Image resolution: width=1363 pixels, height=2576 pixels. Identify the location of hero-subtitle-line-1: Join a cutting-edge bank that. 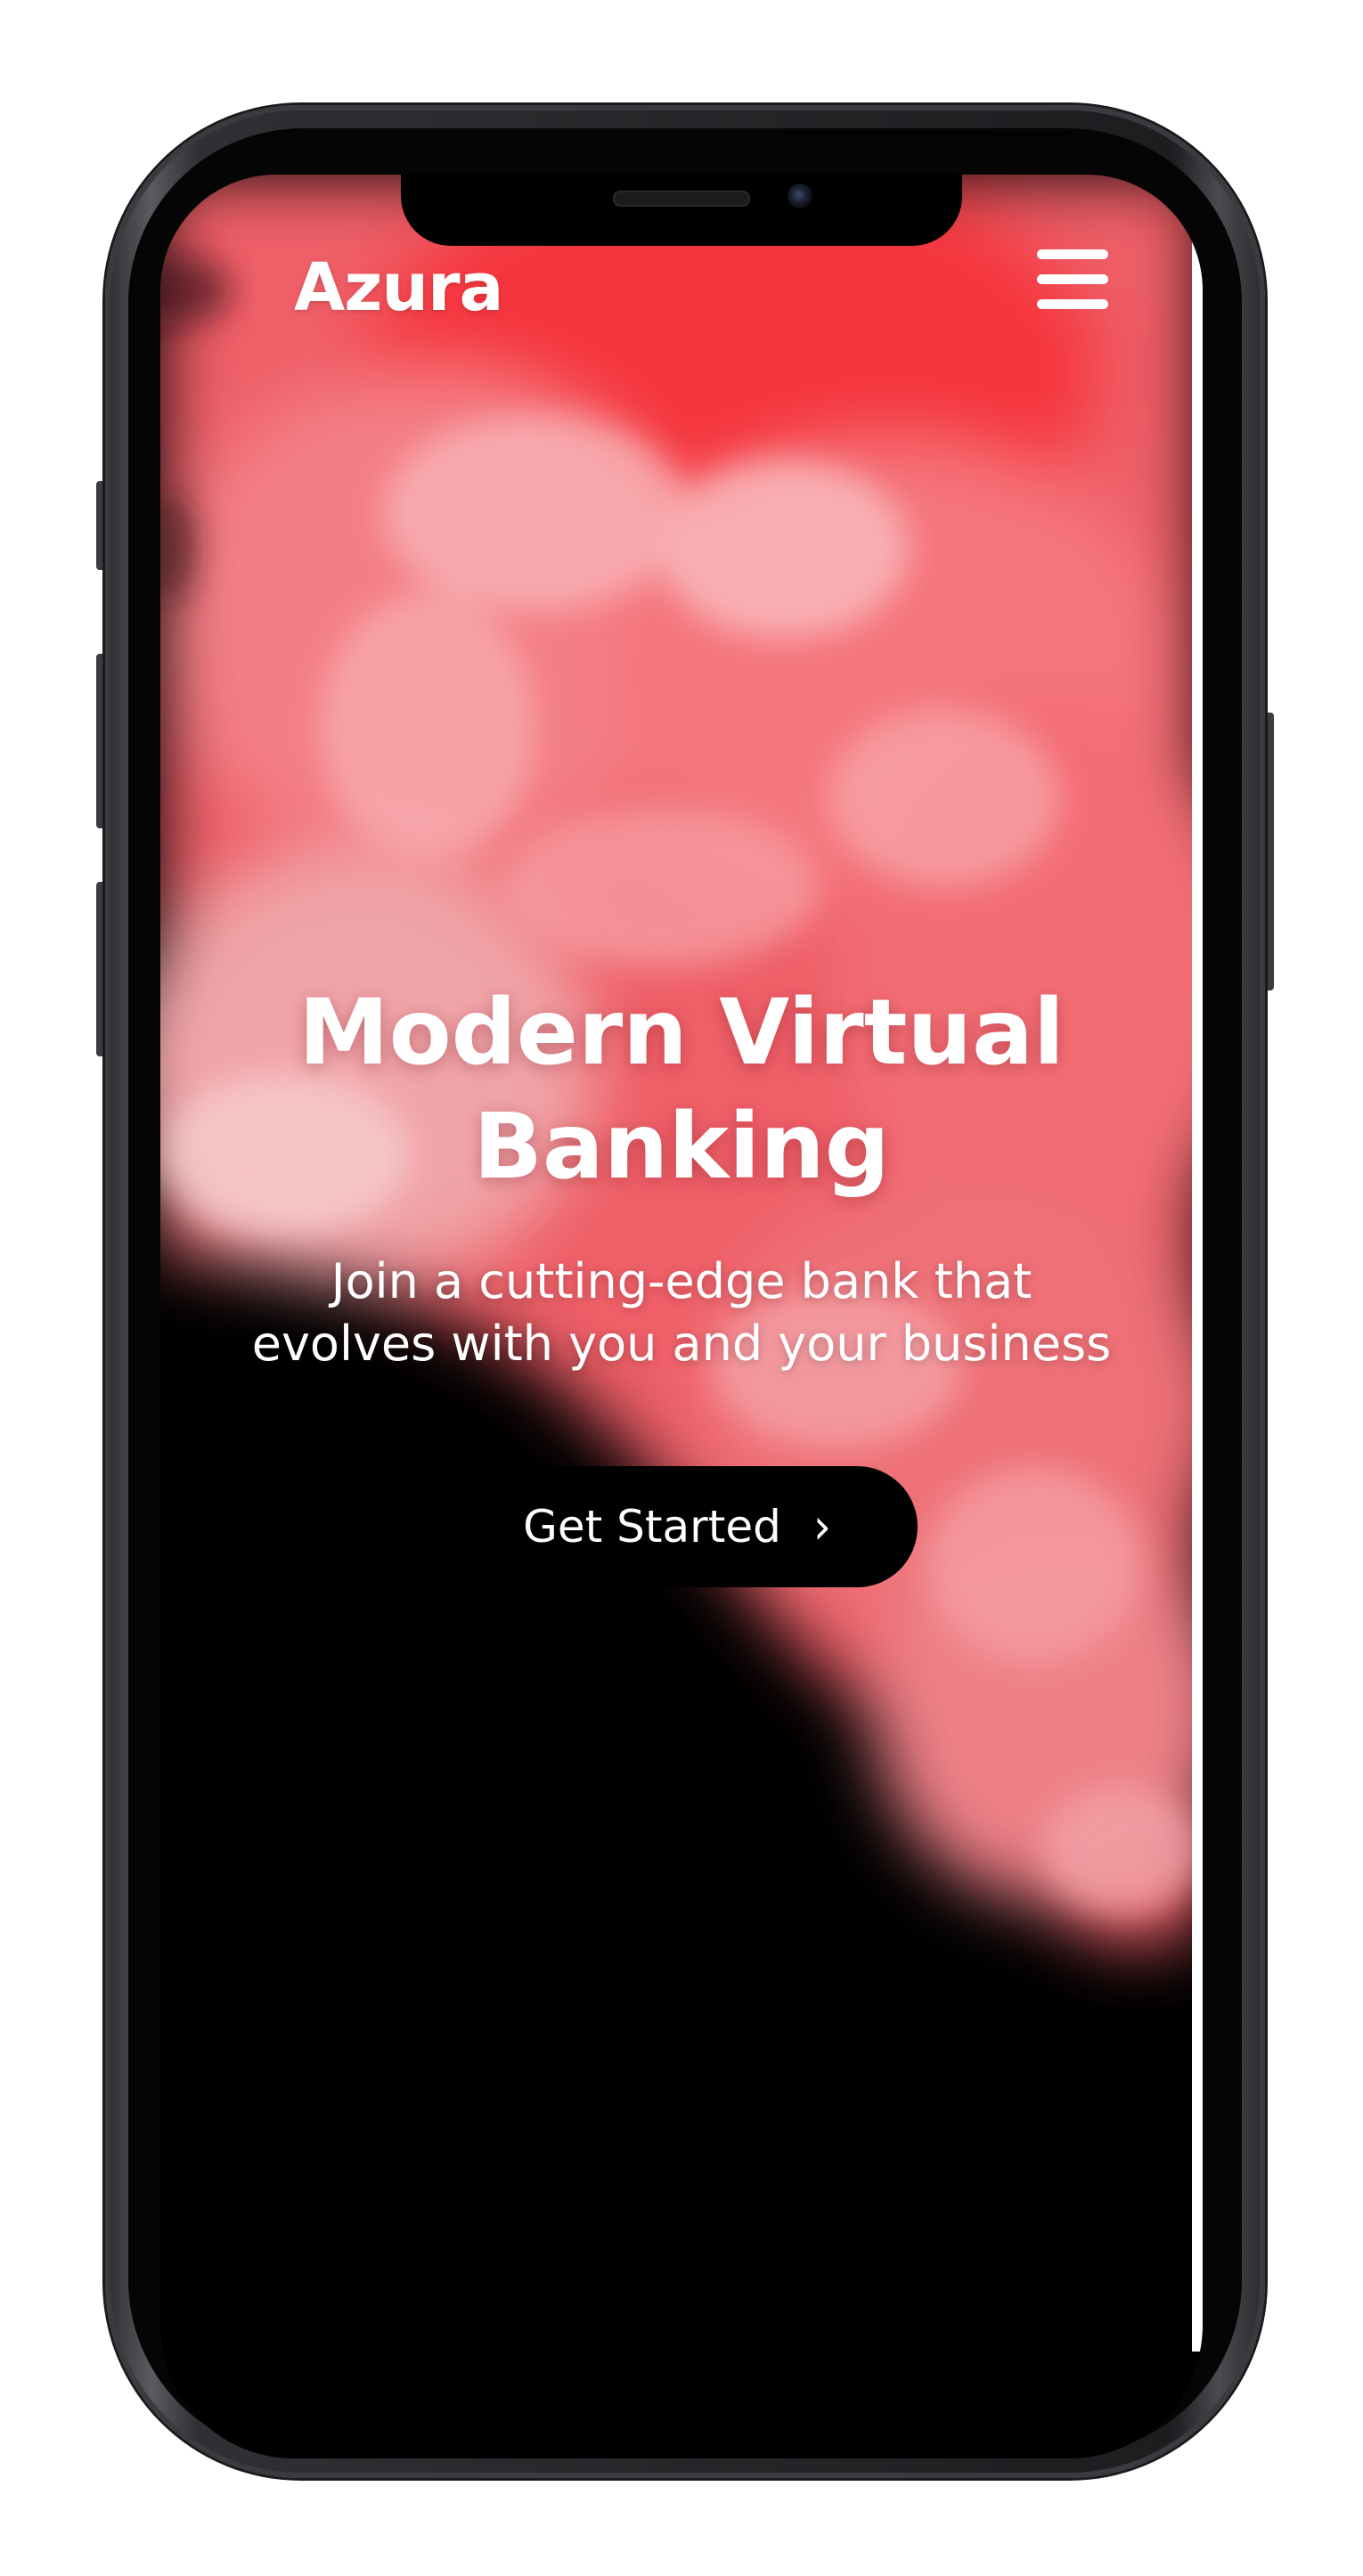
(681, 1281).